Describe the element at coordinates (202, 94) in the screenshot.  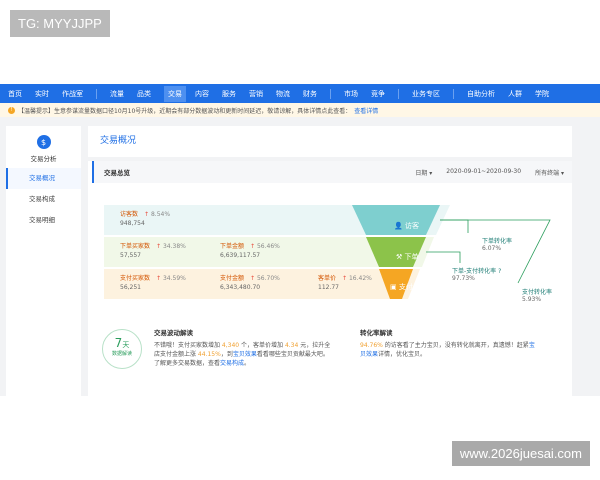
I see `nav-item-content: 内容` at that location.